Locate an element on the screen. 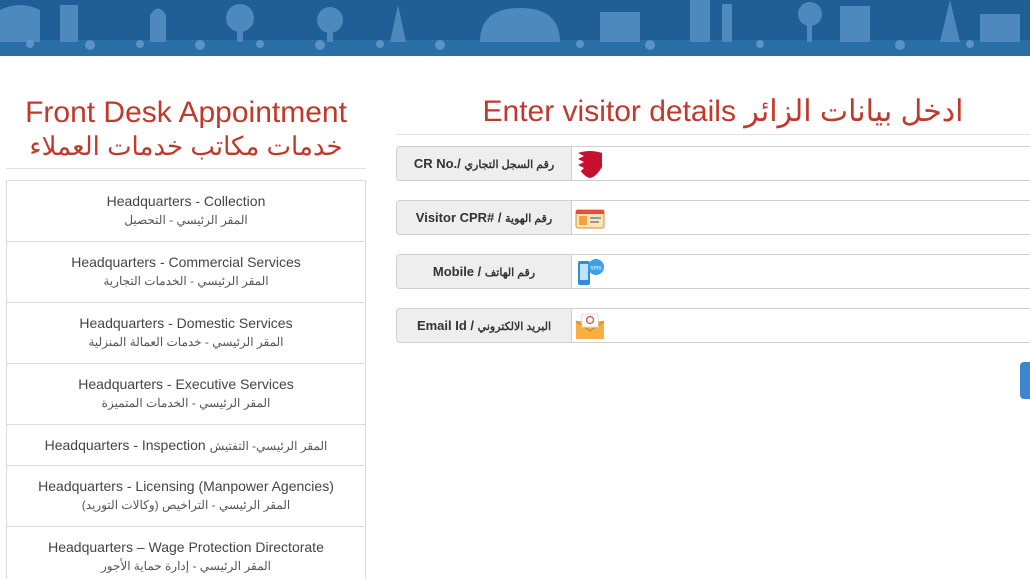  front-desk-subtitle-arabic: خدمات مكاتب خدمات العملاء is located at coordinates (186, 146).